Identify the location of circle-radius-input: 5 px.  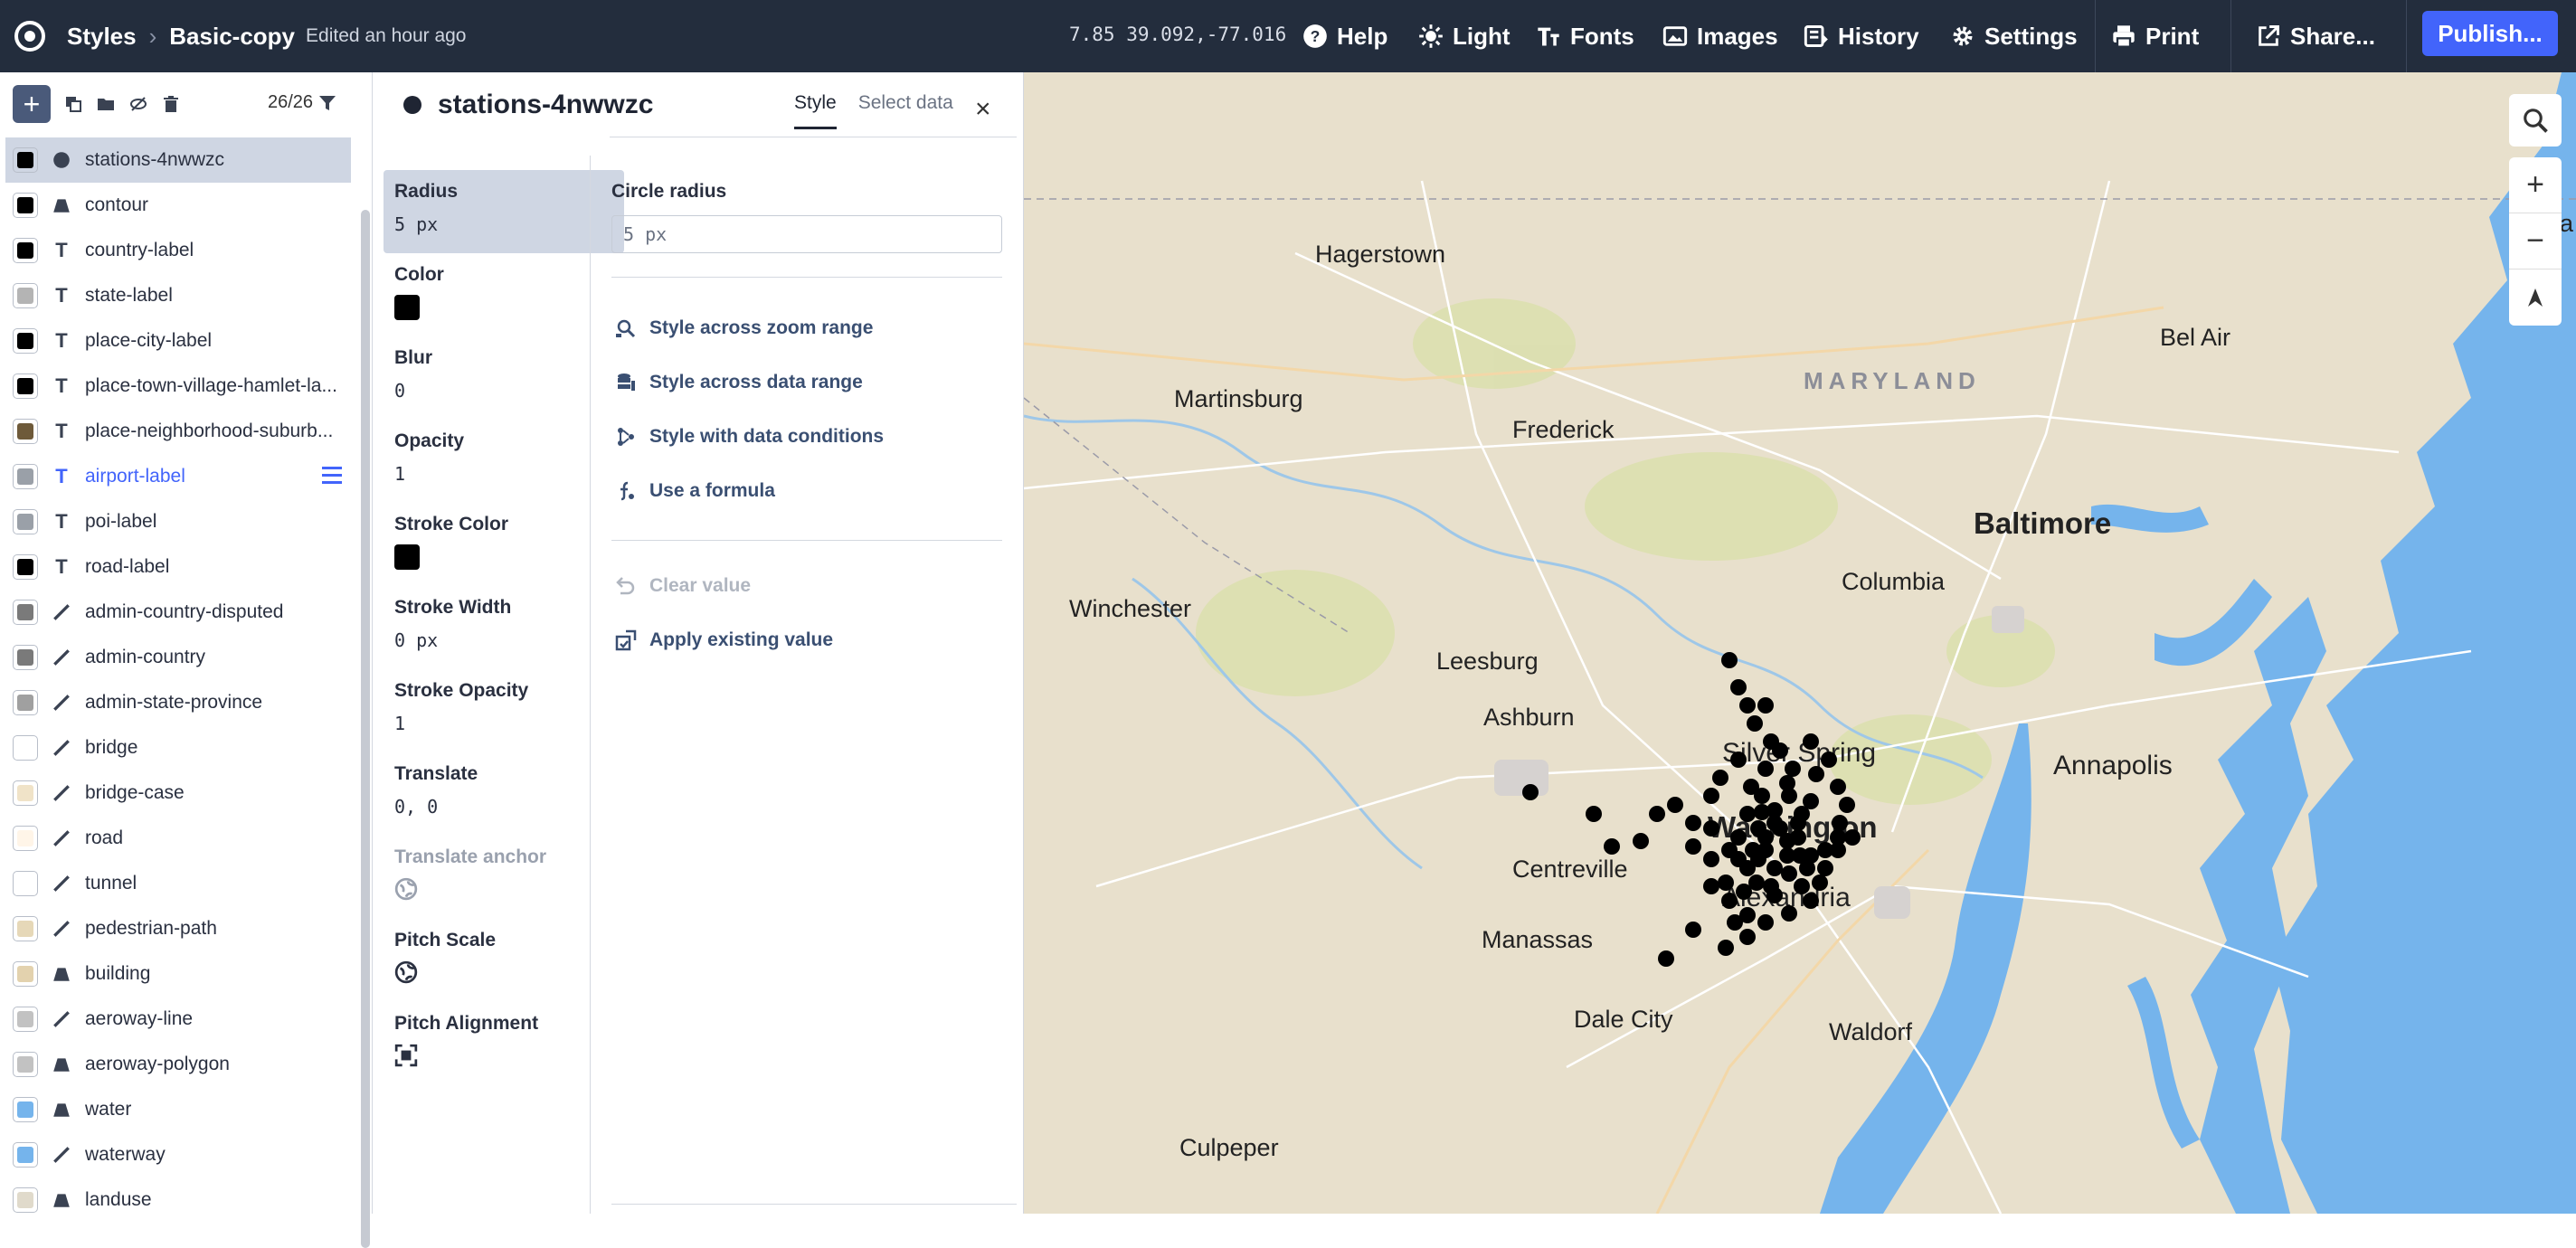
(807, 234).